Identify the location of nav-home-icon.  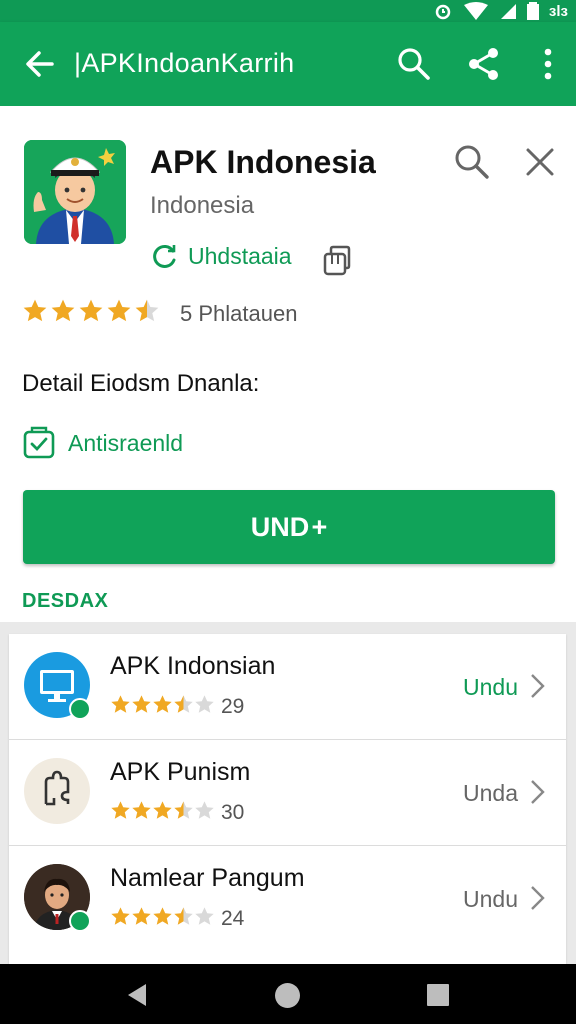
(287, 995).